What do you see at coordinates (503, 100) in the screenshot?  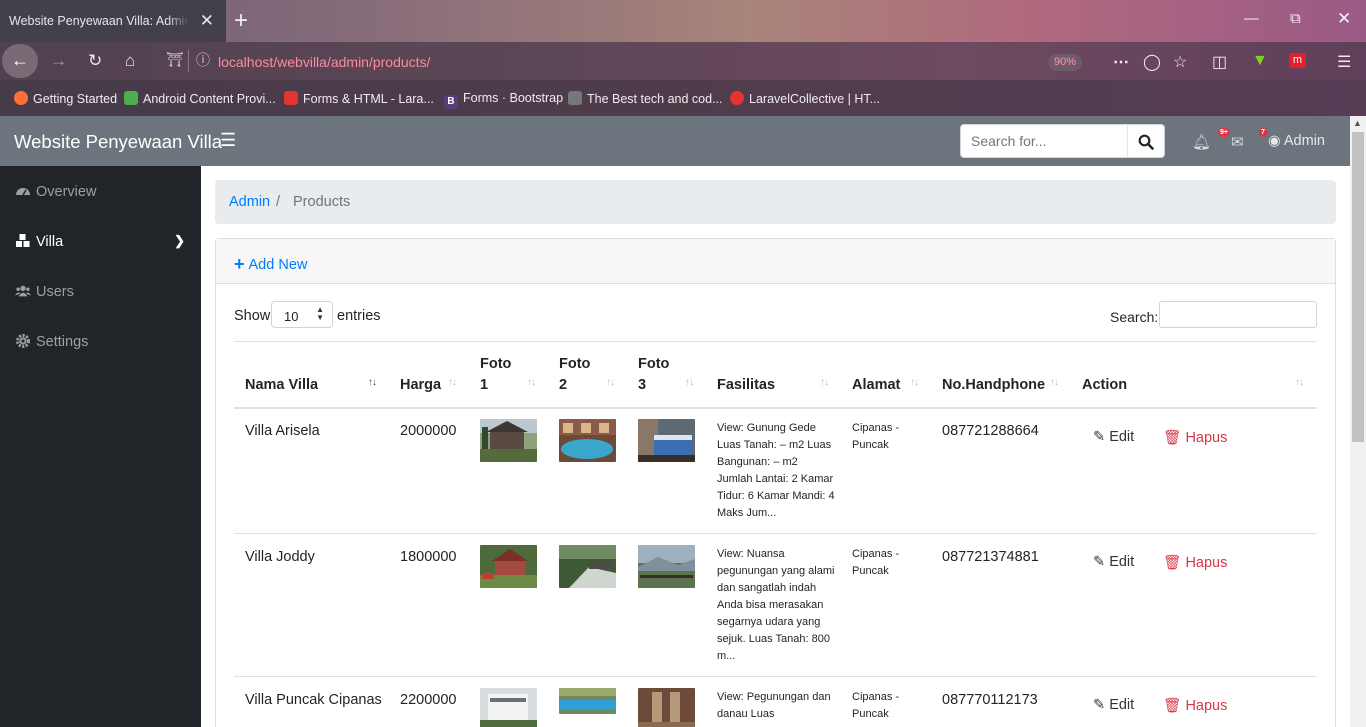 I see `bookmark-item: B Forms · Bootstrap` at bounding box center [503, 100].